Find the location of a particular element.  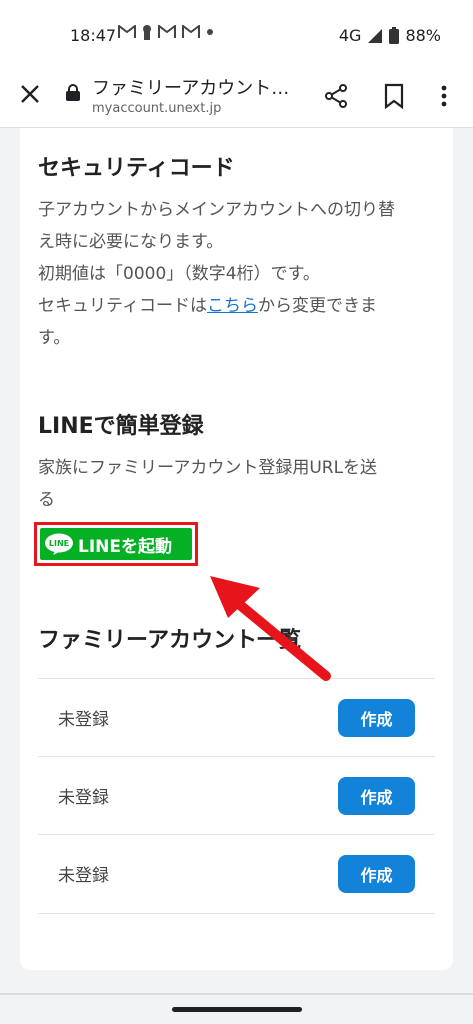

home-indicator is located at coordinates (237, 1009).